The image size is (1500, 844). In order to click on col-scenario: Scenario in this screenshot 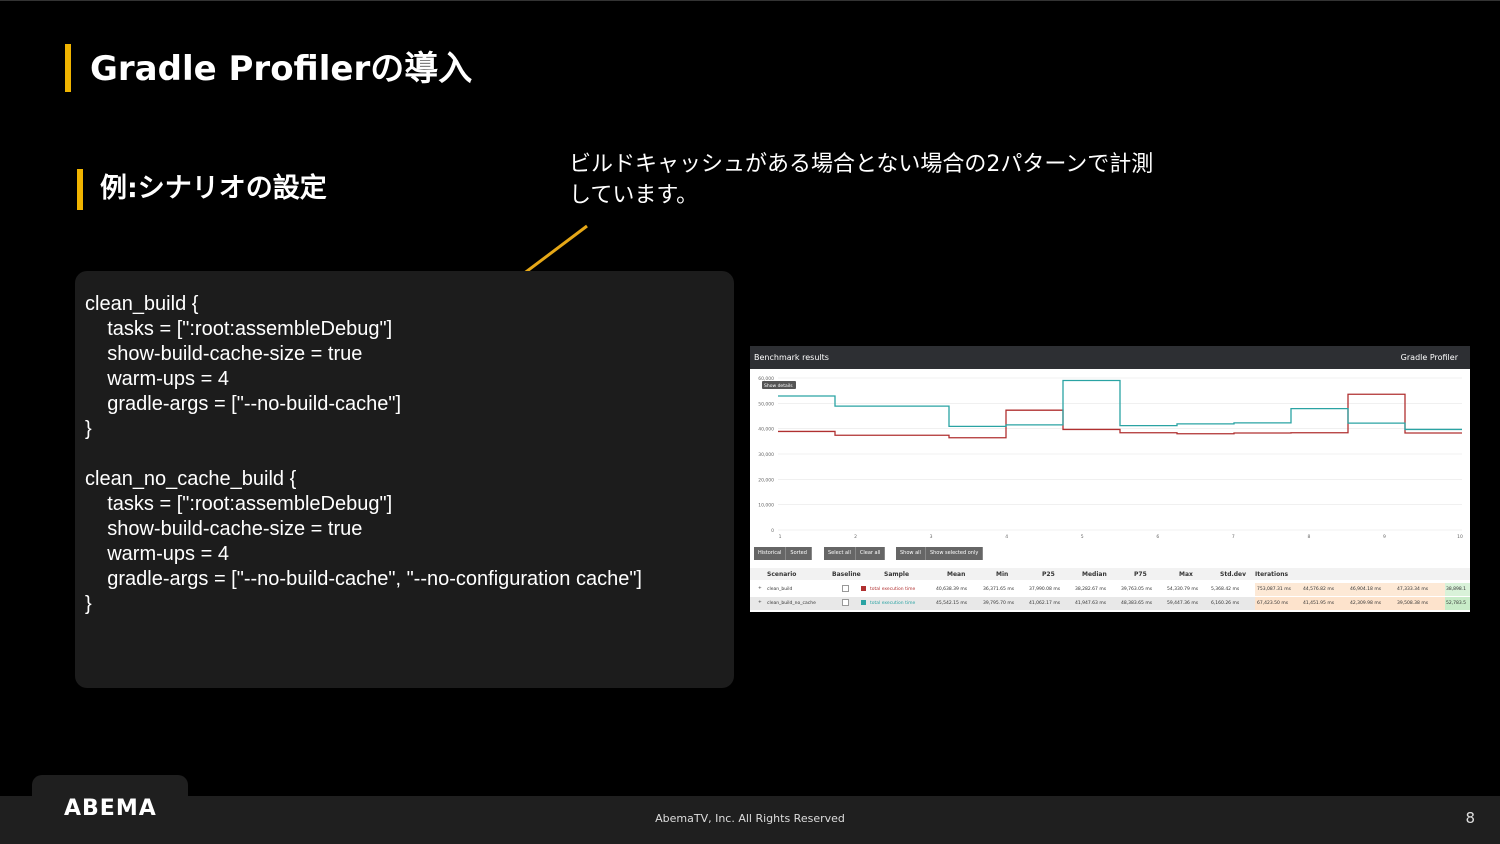, I will do `click(782, 574)`.